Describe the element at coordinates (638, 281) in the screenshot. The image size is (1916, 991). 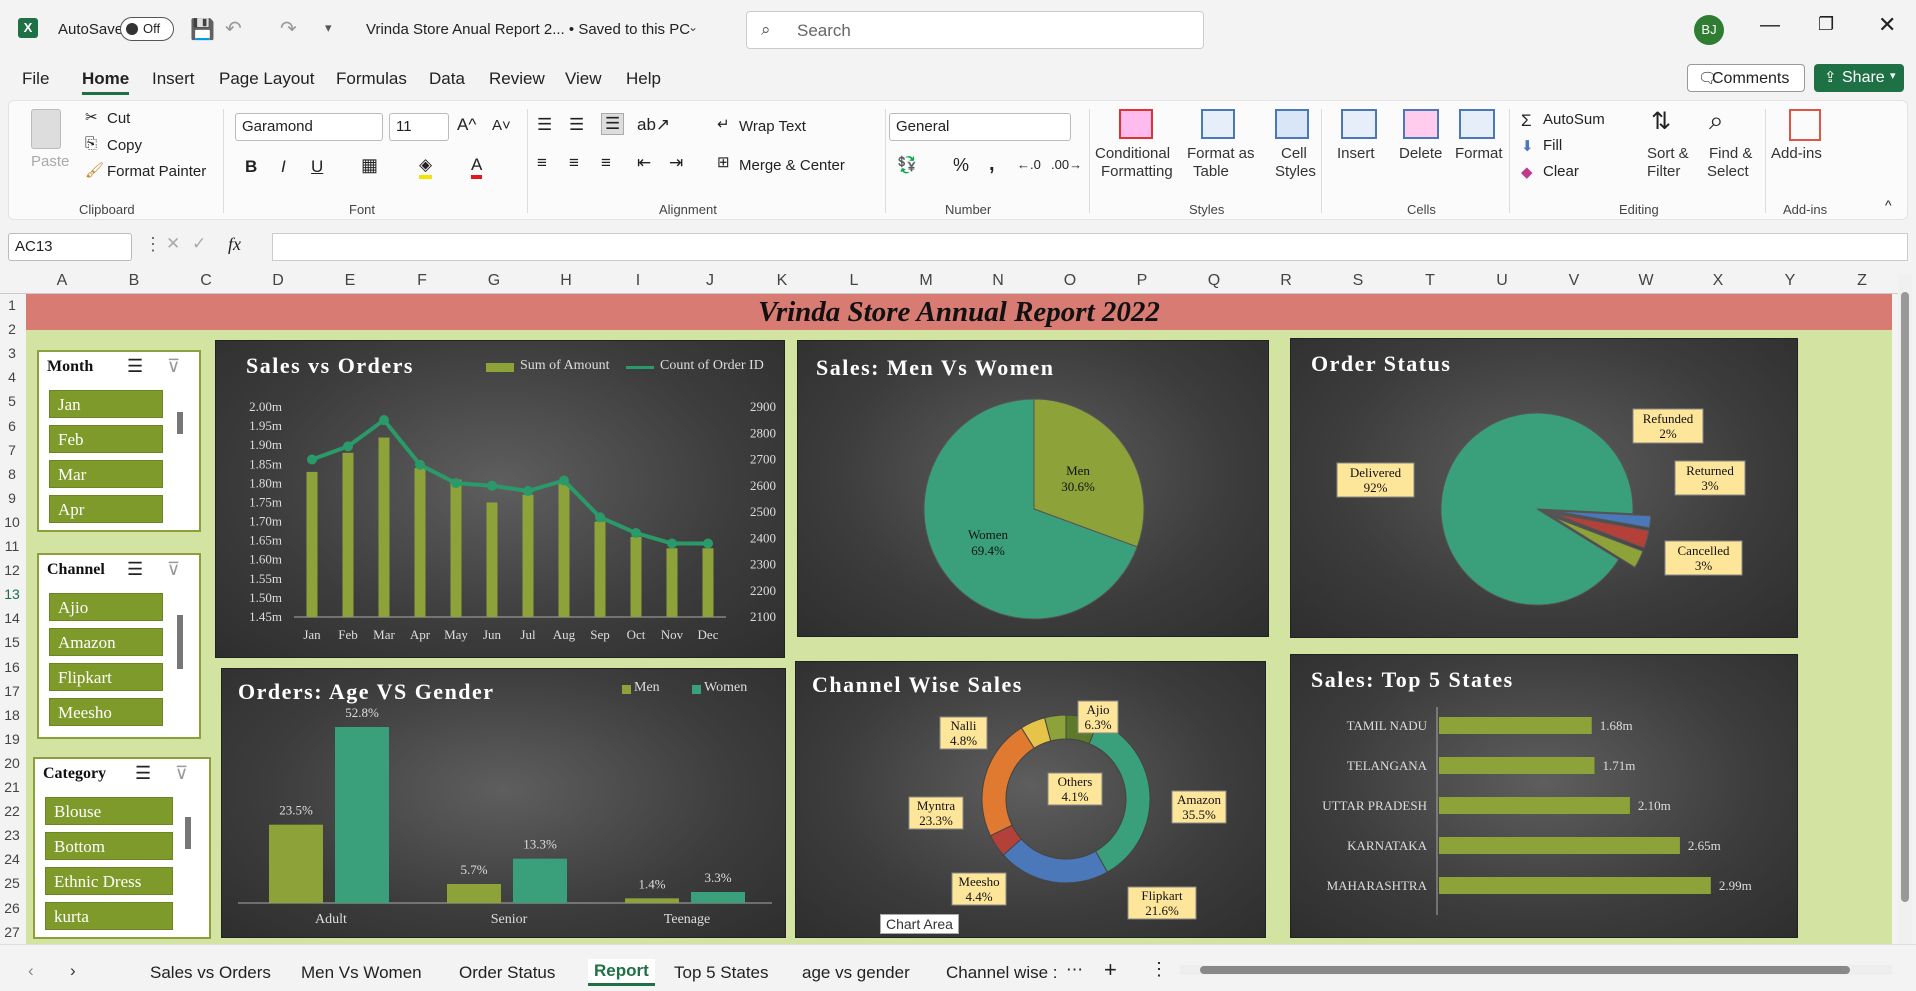
I see `column-header-i: I` at that location.